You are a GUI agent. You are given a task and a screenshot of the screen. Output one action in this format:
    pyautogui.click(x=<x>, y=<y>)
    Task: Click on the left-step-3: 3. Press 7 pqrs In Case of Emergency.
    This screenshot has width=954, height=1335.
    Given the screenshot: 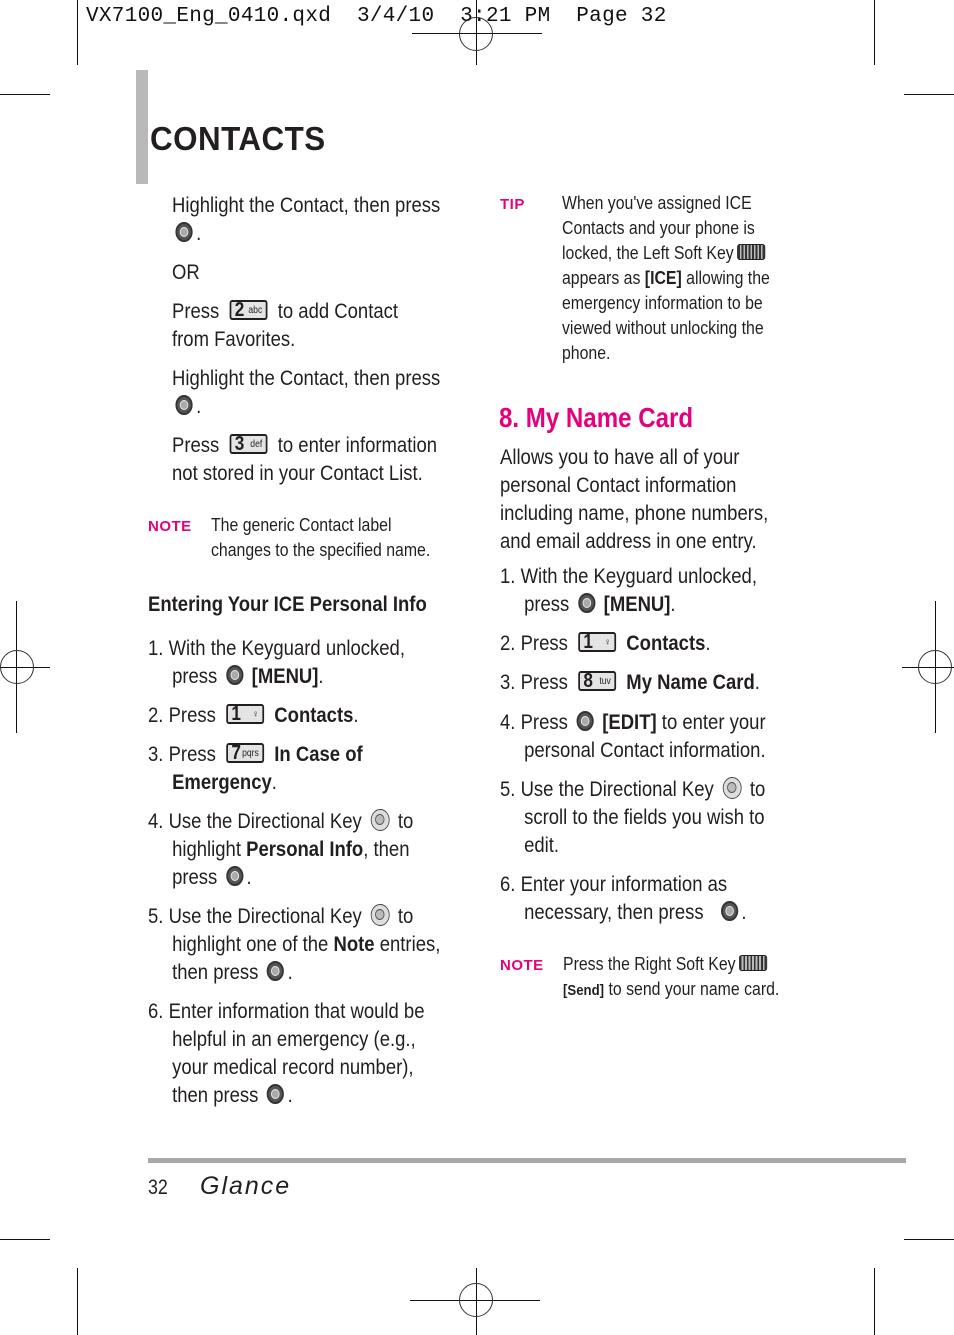 What is the action you would take?
    pyautogui.click(x=255, y=768)
    